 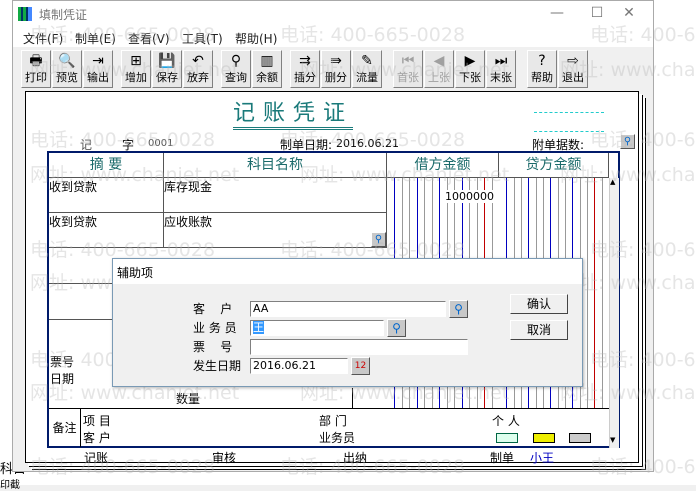 I want to click on customer-label: 客 户, so click(x=213, y=309).